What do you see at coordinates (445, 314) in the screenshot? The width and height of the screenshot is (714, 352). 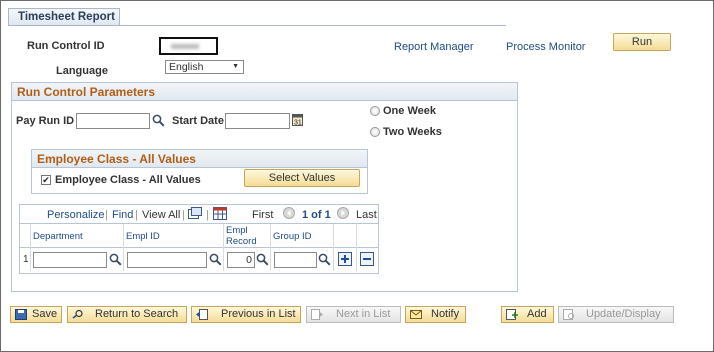 I see `notify-label: Notify` at bounding box center [445, 314].